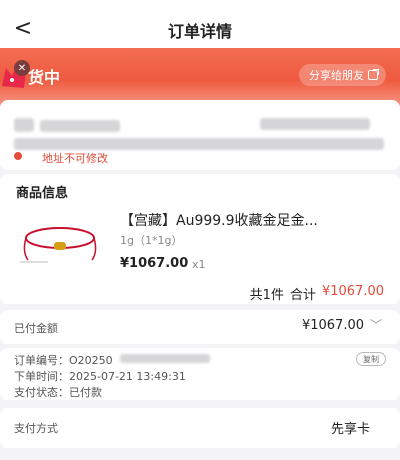  What do you see at coordinates (302, 295) in the screenshot?
I see `total-label: 合计` at bounding box center [302, 295].